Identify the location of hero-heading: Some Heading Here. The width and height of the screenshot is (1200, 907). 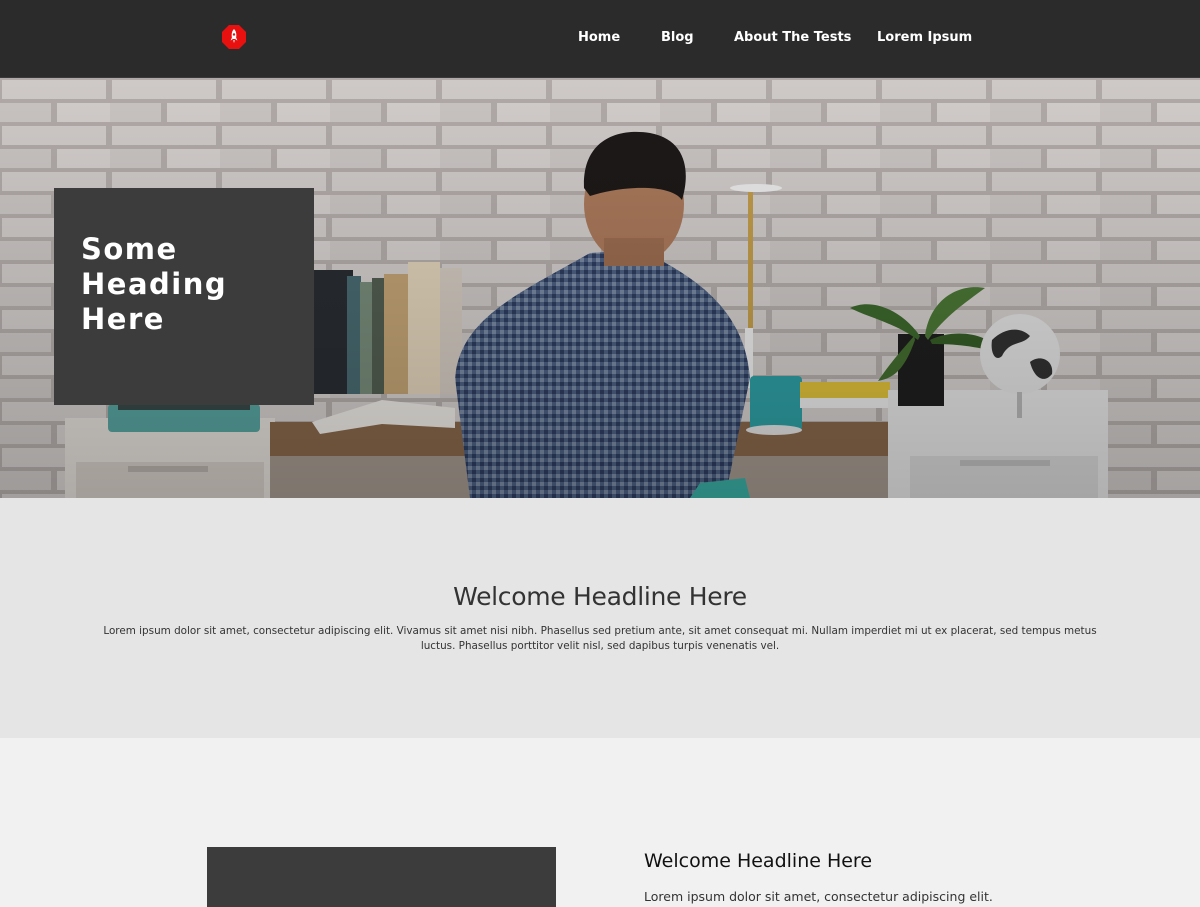
(154, 284).